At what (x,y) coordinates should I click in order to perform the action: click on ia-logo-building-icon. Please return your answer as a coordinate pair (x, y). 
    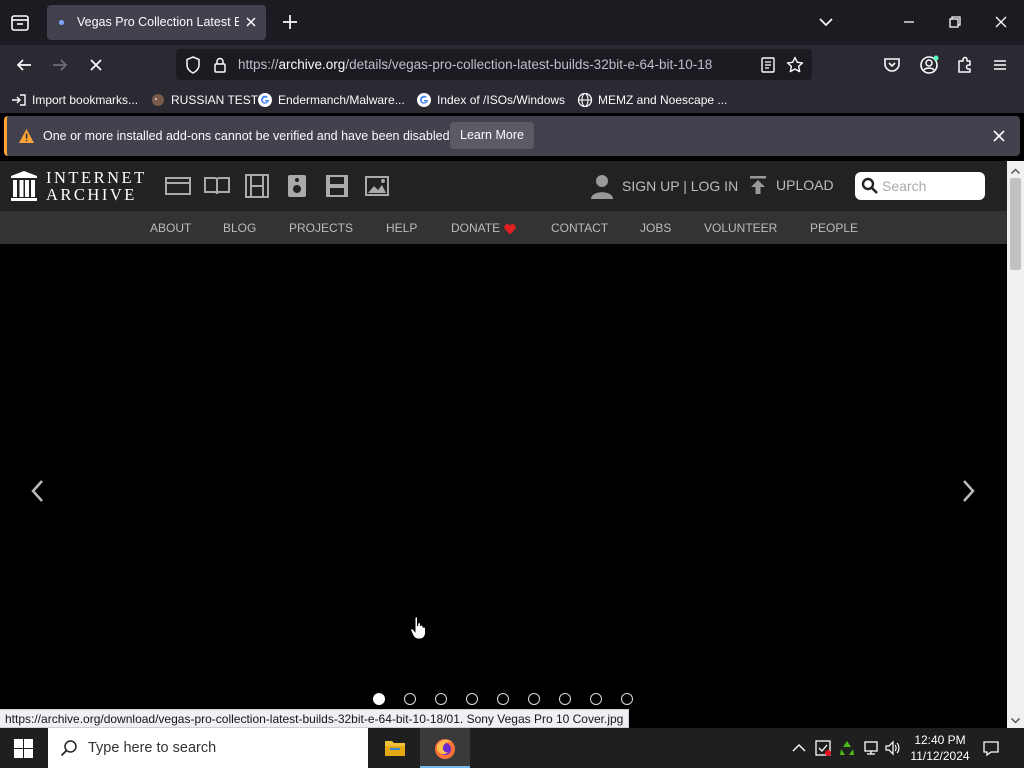
    Looking at the image, I should click on (24, 186).